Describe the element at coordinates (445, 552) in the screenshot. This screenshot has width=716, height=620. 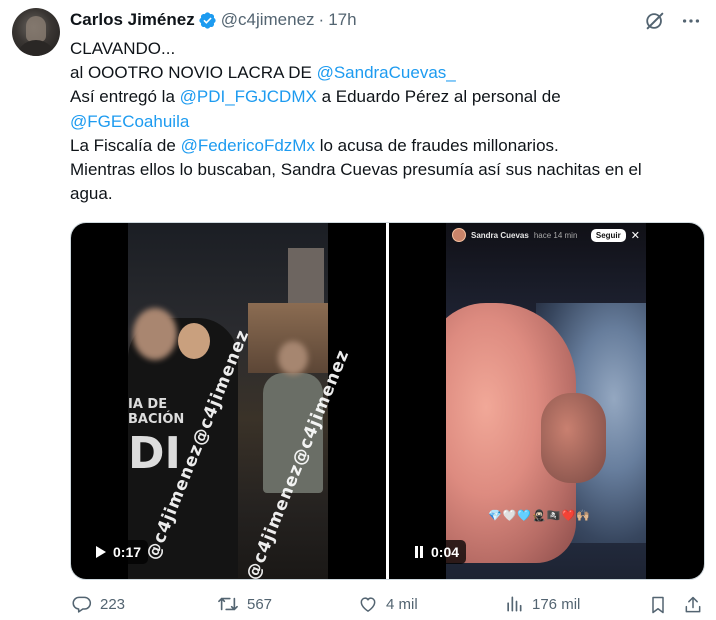
I see `video-2-duration: 0:04` at that location.